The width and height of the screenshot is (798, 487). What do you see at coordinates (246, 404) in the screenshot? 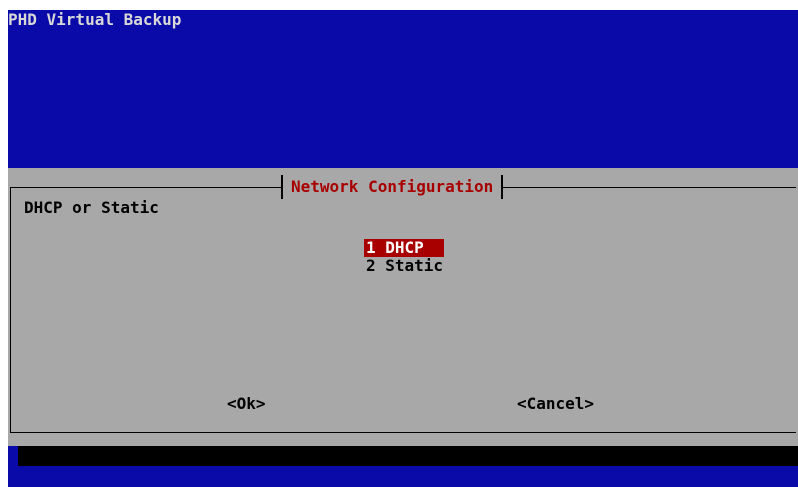
I see `ok-button: <Ok>` at bounding box center [246, 404].